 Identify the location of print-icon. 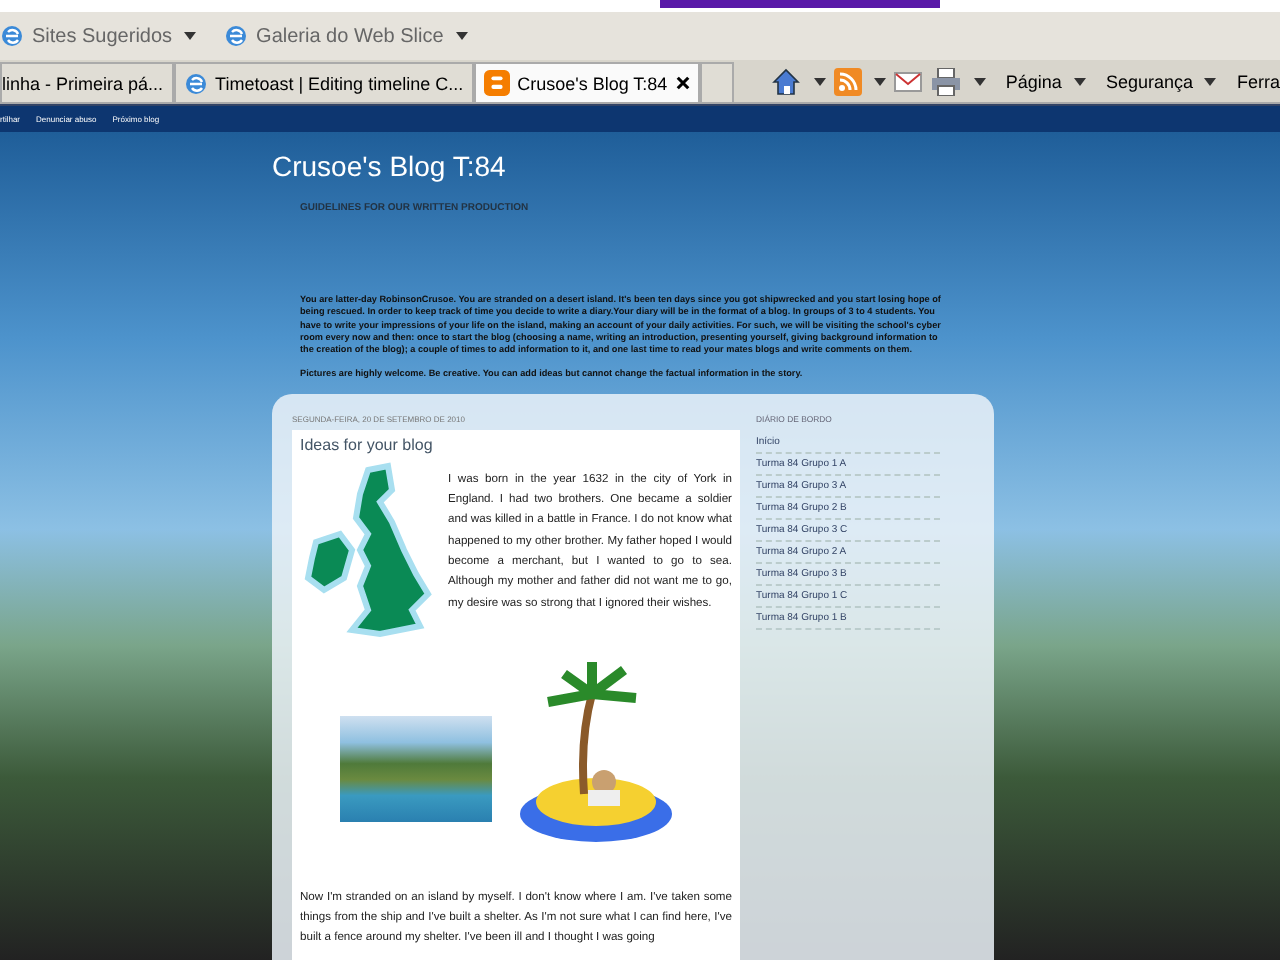
(945, 81).